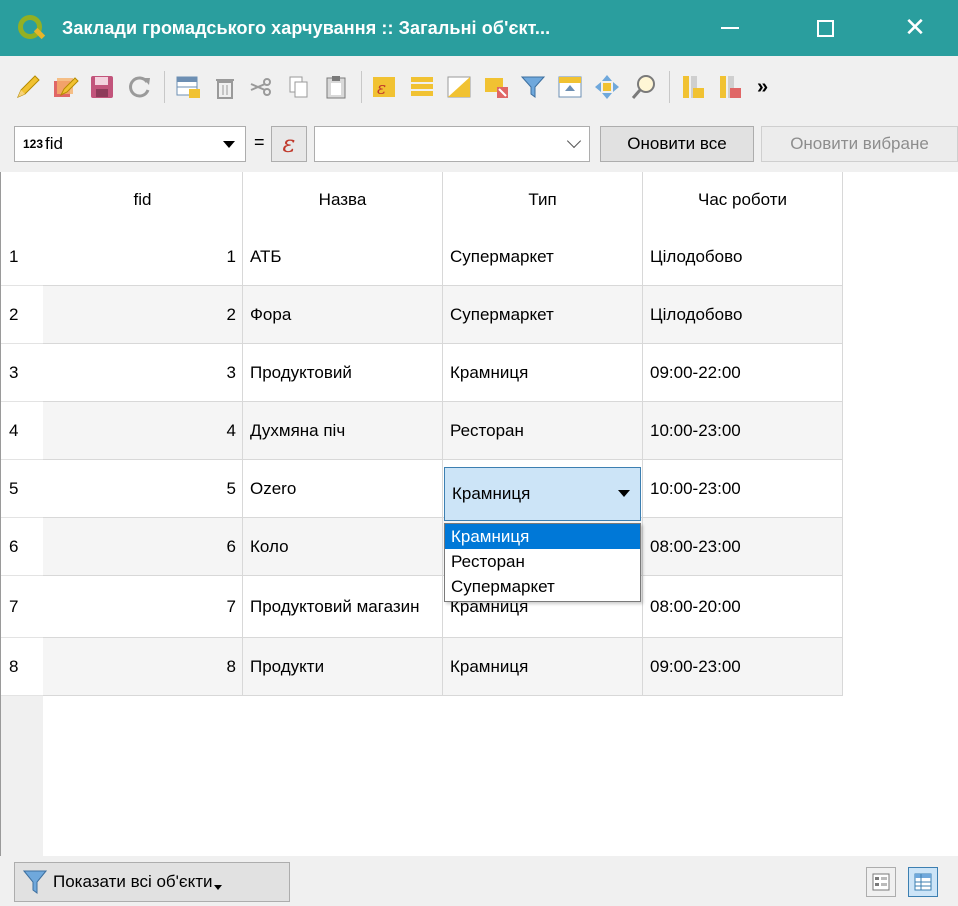 The height and width of the screenshot is (906, 958). Describe the element at coordinates (143, 489) in the screenshot. I see `cell-fid: 5` at that location.